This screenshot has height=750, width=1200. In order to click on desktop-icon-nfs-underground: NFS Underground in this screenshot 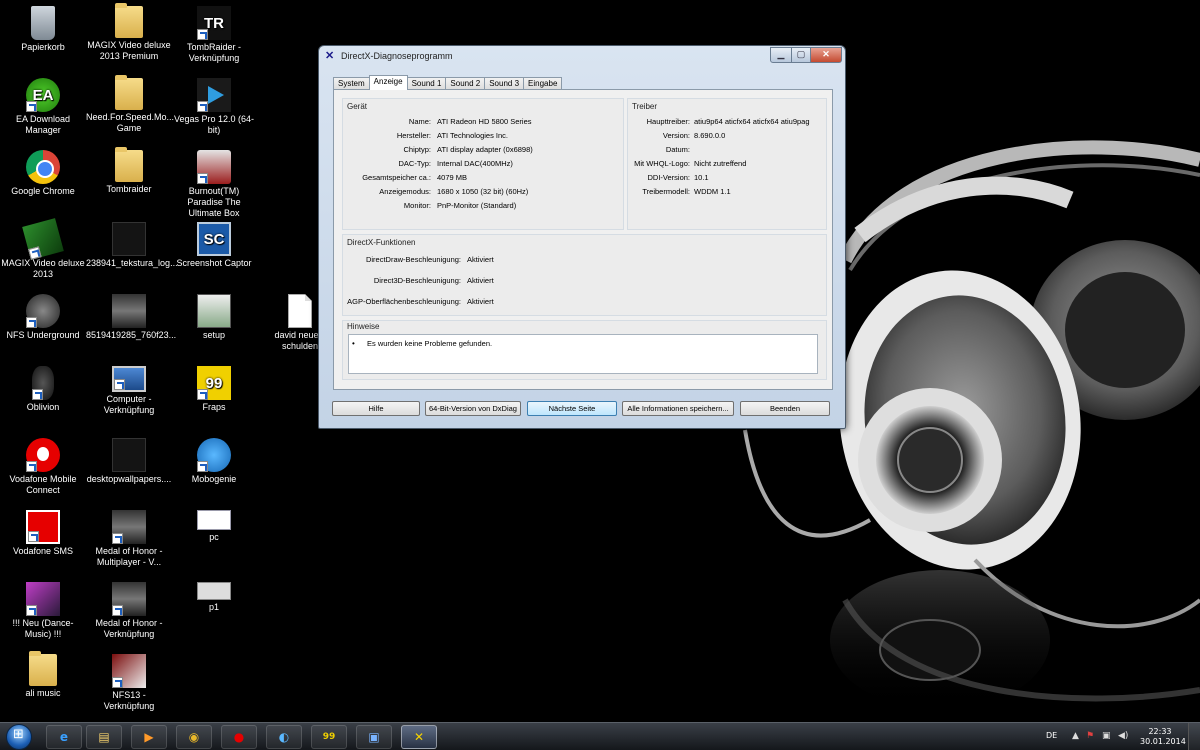, I will do `click(43, 317)`.